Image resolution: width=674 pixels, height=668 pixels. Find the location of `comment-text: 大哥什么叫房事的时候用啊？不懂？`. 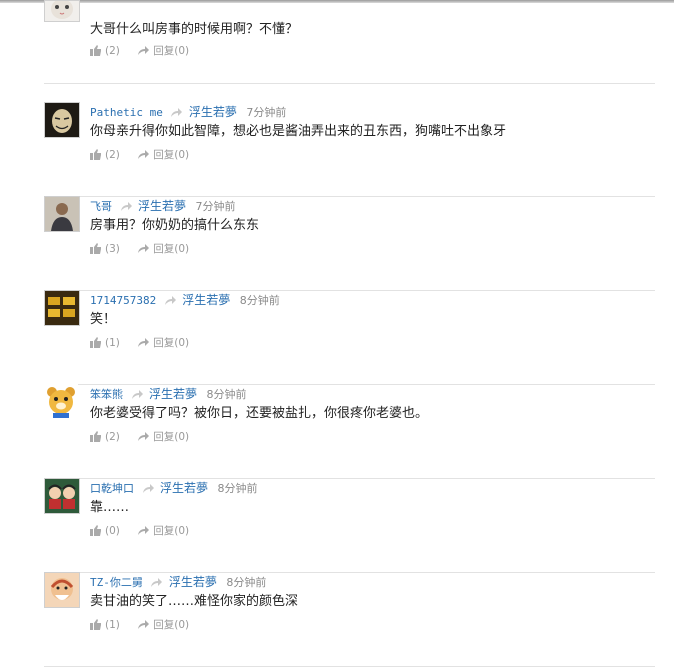

comment-text: 大哥什么叫房事的时候用啊？不懂？ is located at coordinates (194, 29).